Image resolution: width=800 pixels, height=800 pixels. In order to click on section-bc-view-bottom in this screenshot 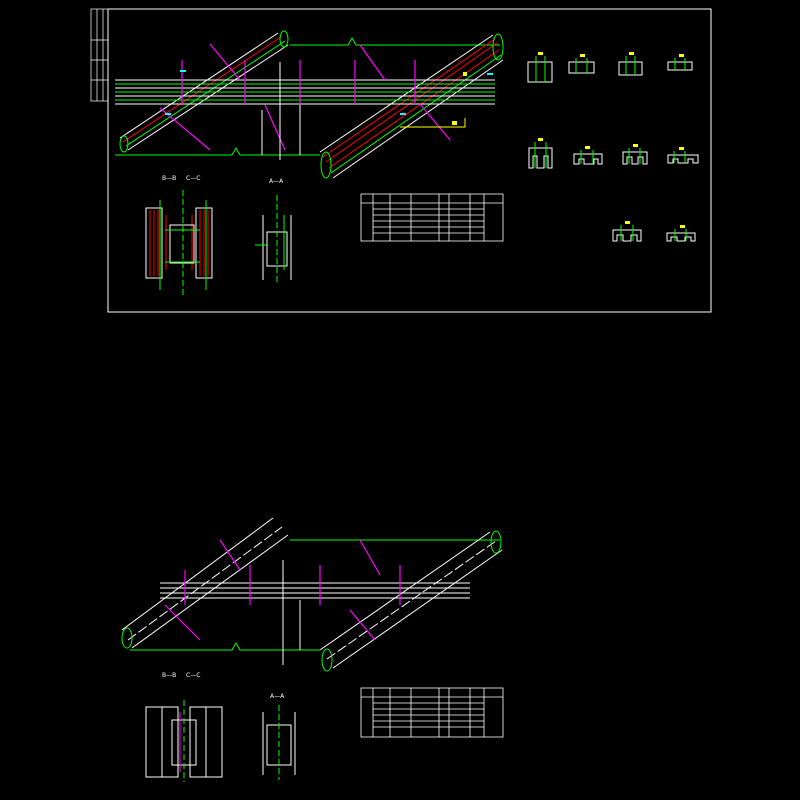, I will do `click(184, 741)`.